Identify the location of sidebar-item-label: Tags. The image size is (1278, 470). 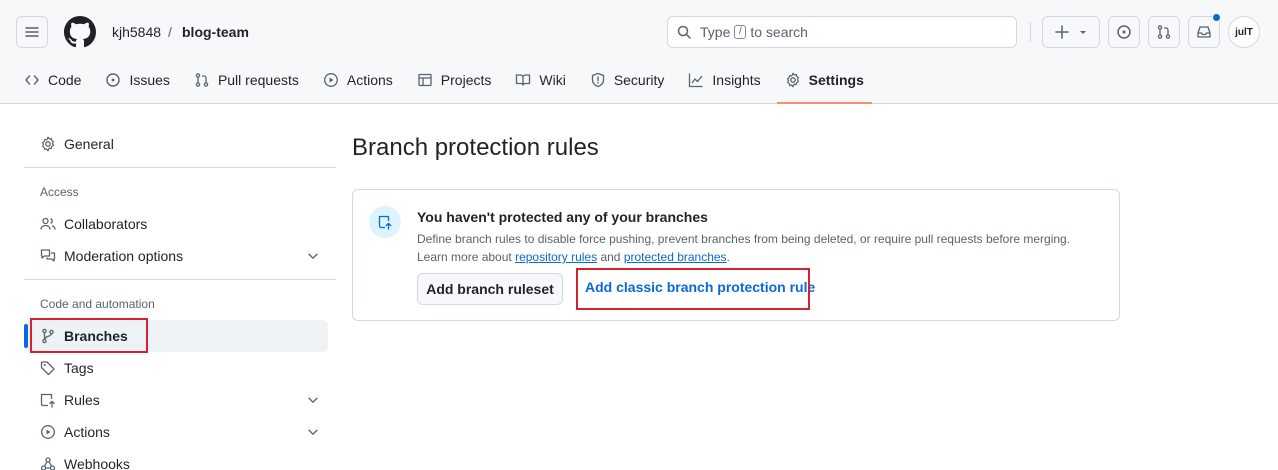
(79, 368).